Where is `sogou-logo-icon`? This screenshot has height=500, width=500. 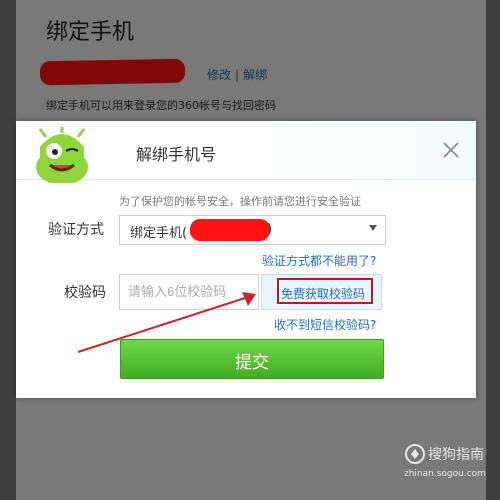
sogou-logo-icon is located at coordinates (415, 454).